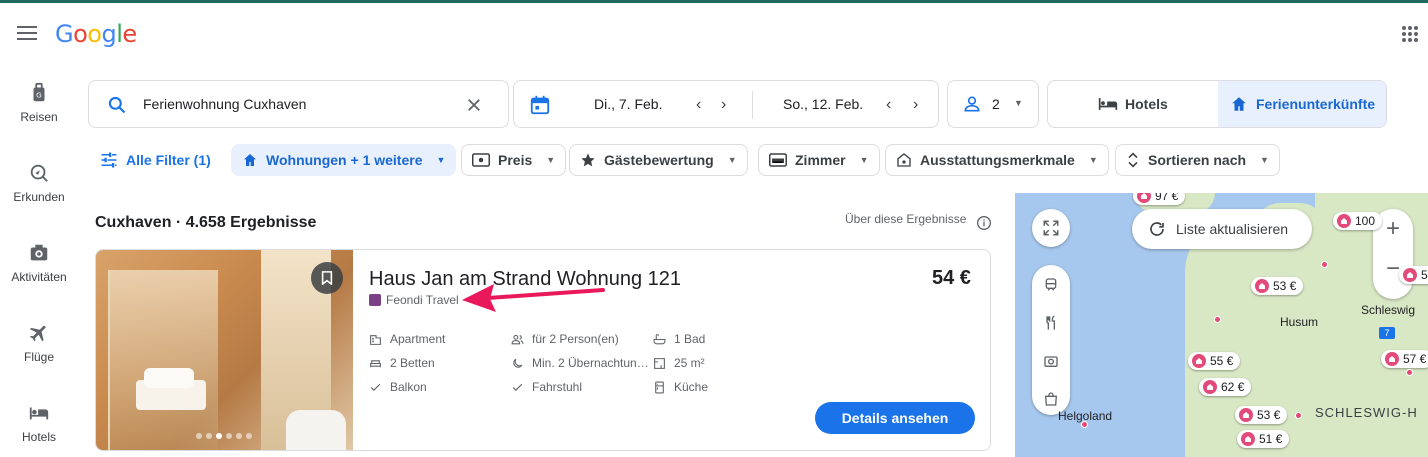 This screenshot has width=1428, height=457. Describe the element at coordinates (972, 104) in the screenshot. I see `person-icon` at that location.